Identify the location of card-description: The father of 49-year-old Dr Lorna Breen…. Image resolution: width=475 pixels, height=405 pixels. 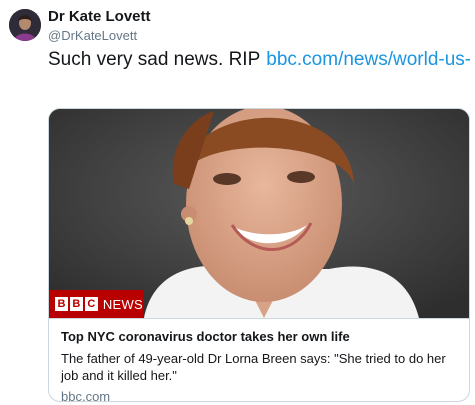
(253, 367).